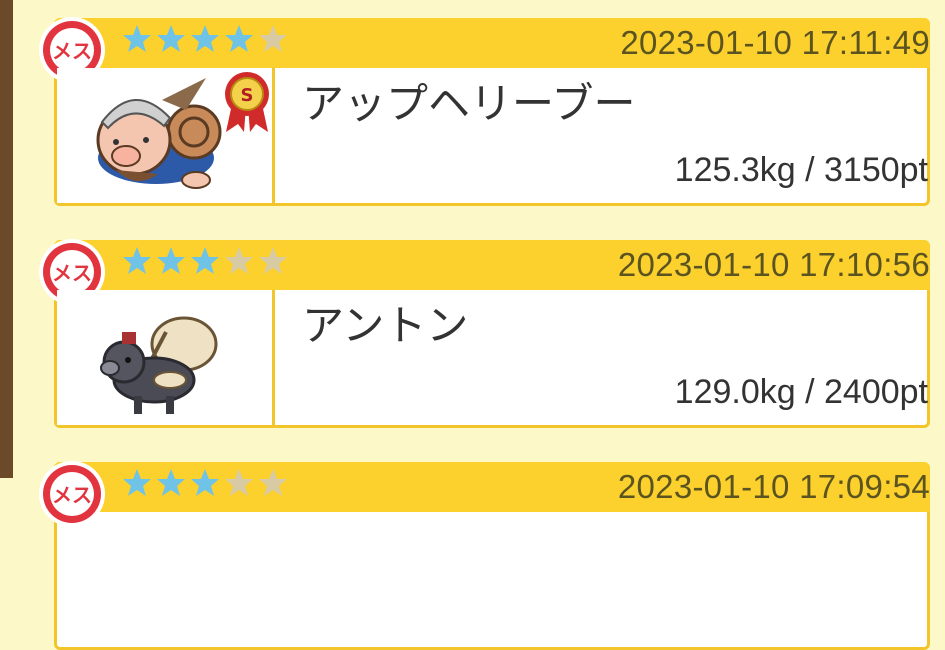 This screenshot has height=650, width=945. What do you see at coordinates (151, 135) in the screenshot?
I see `viking-pig-icon` at bounding box center [151, 135].